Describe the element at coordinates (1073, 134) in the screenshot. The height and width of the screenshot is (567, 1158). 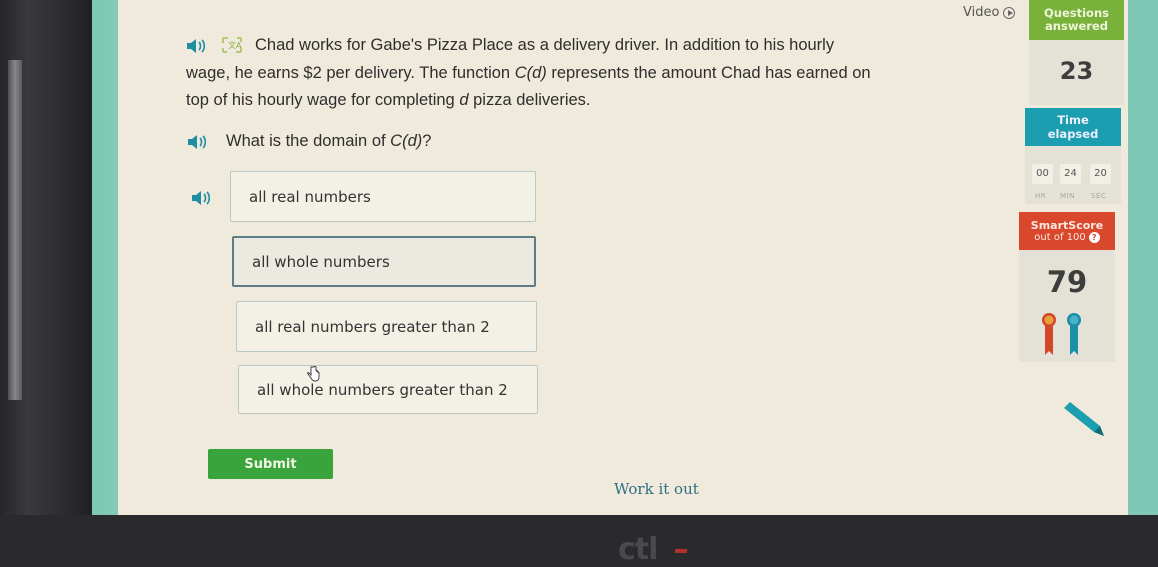
I see `time-elapsed-label-2: elapsed` at that location.